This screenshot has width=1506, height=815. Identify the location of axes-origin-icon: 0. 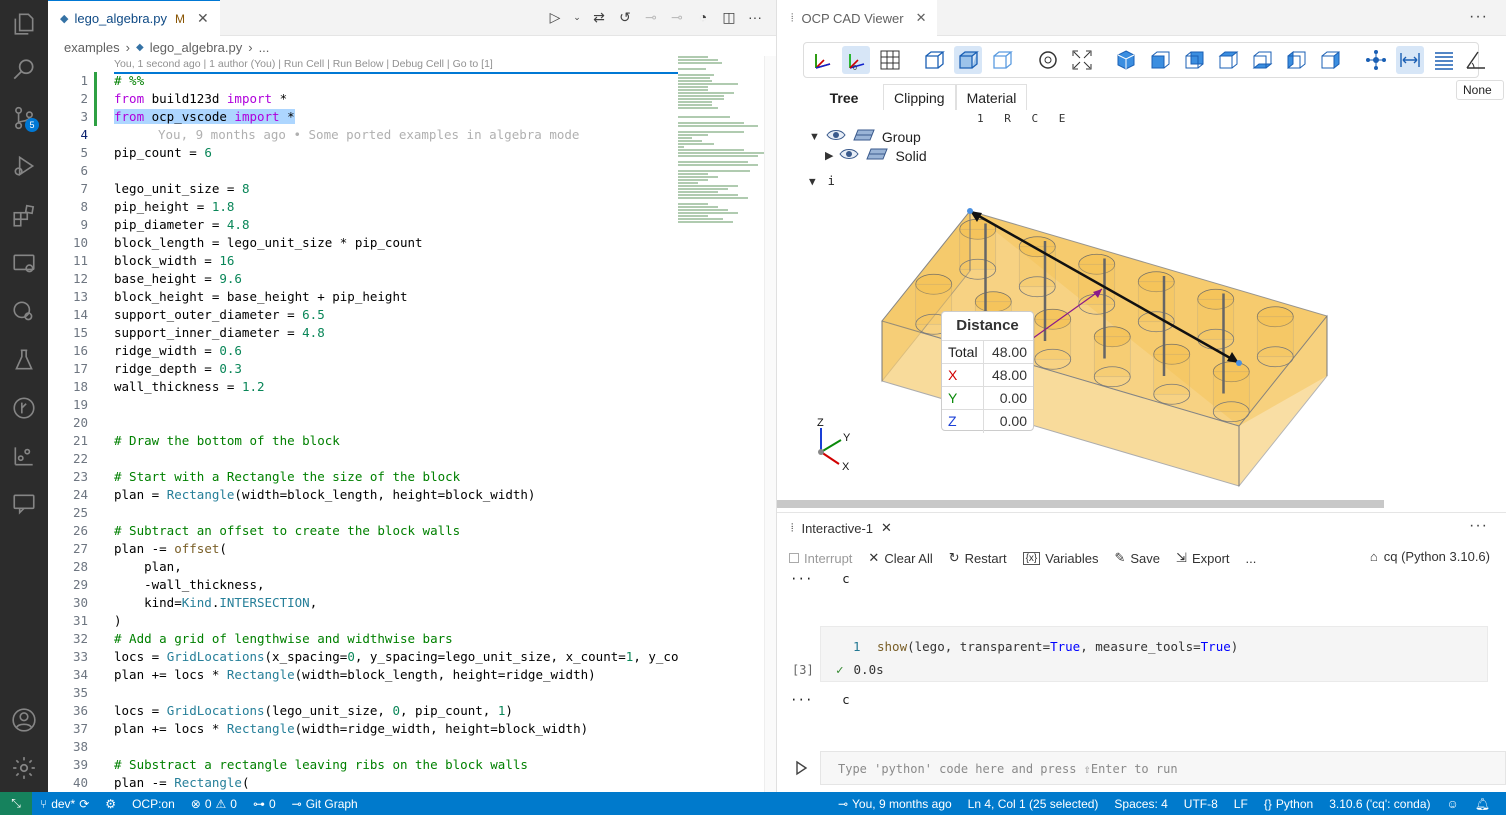
(856, 60).